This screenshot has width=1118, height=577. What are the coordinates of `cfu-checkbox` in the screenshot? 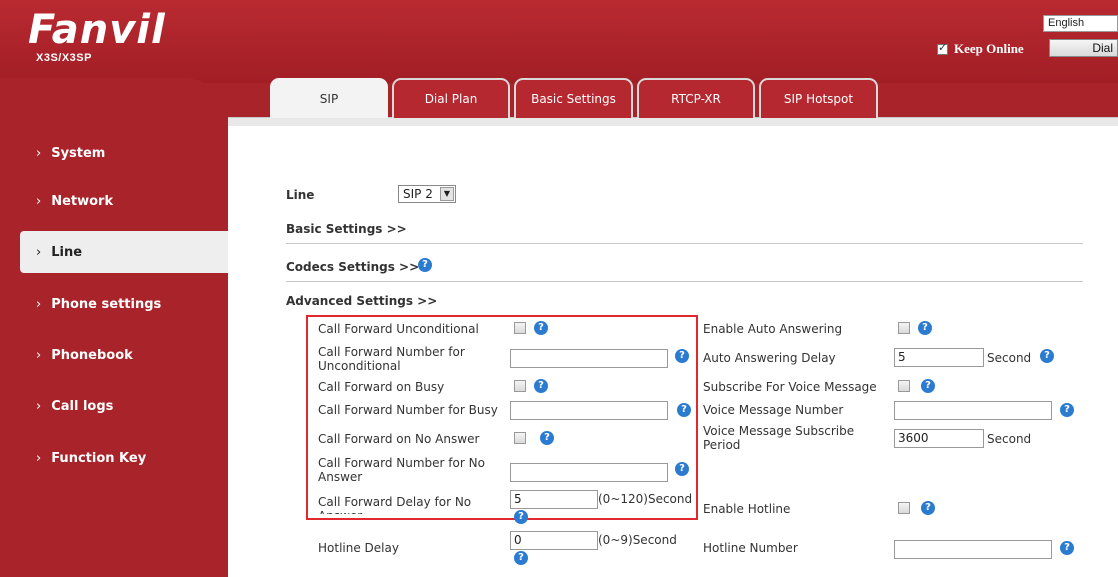 It's located at (520, 328).